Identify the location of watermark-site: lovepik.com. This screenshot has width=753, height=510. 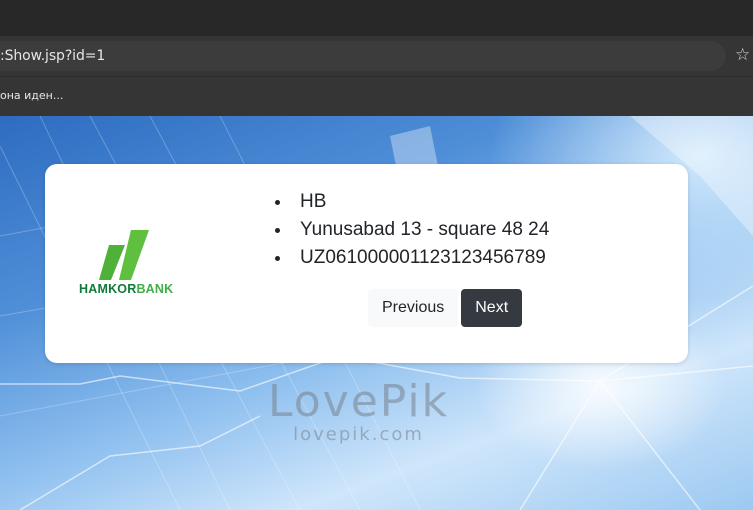
(358, 434).